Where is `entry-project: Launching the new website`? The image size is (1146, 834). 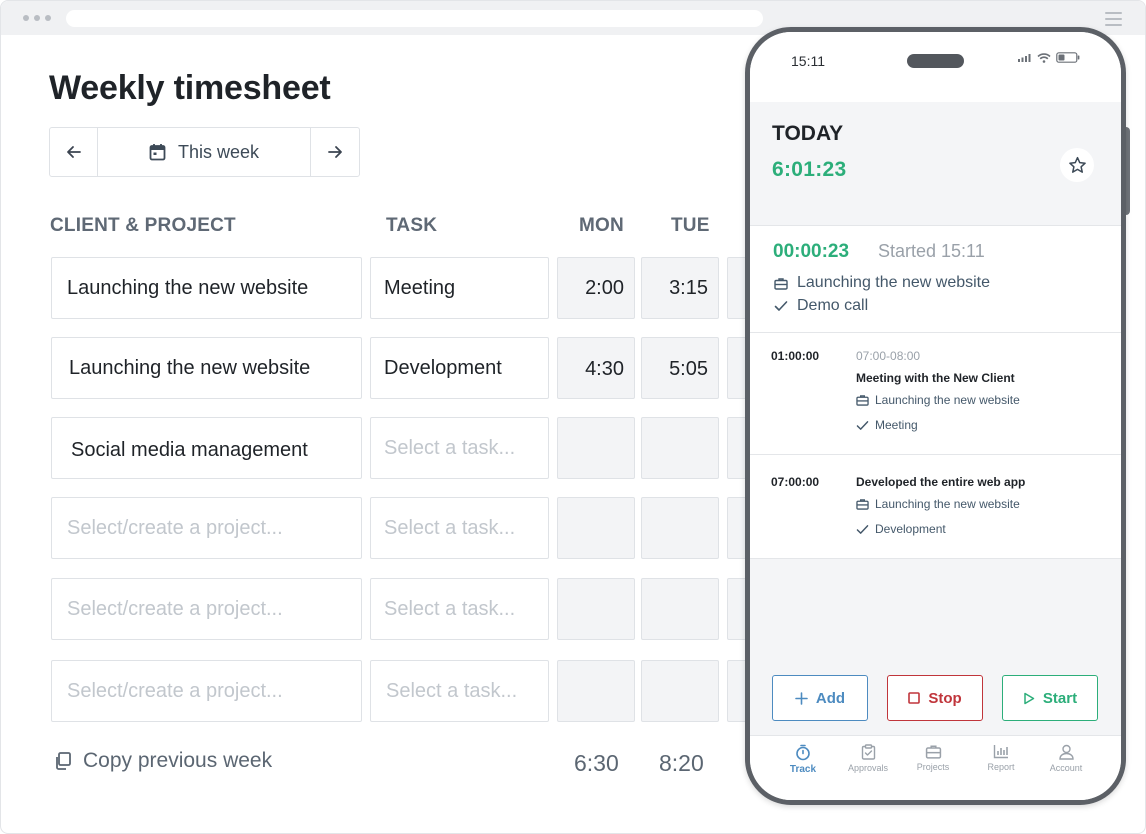
entry-project: Launching the new website is located at coordinates (938, 400).